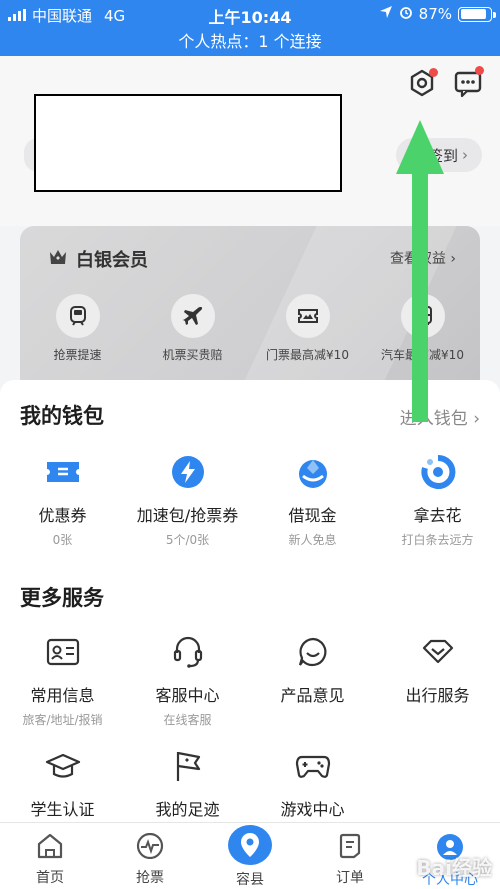 The height and width of the screenshot is (889, 500). Describe the element at coordinates (187, 500) in the screenshot. I see `wallet-item: 加速包/抢票券 5个/0张` at that location.